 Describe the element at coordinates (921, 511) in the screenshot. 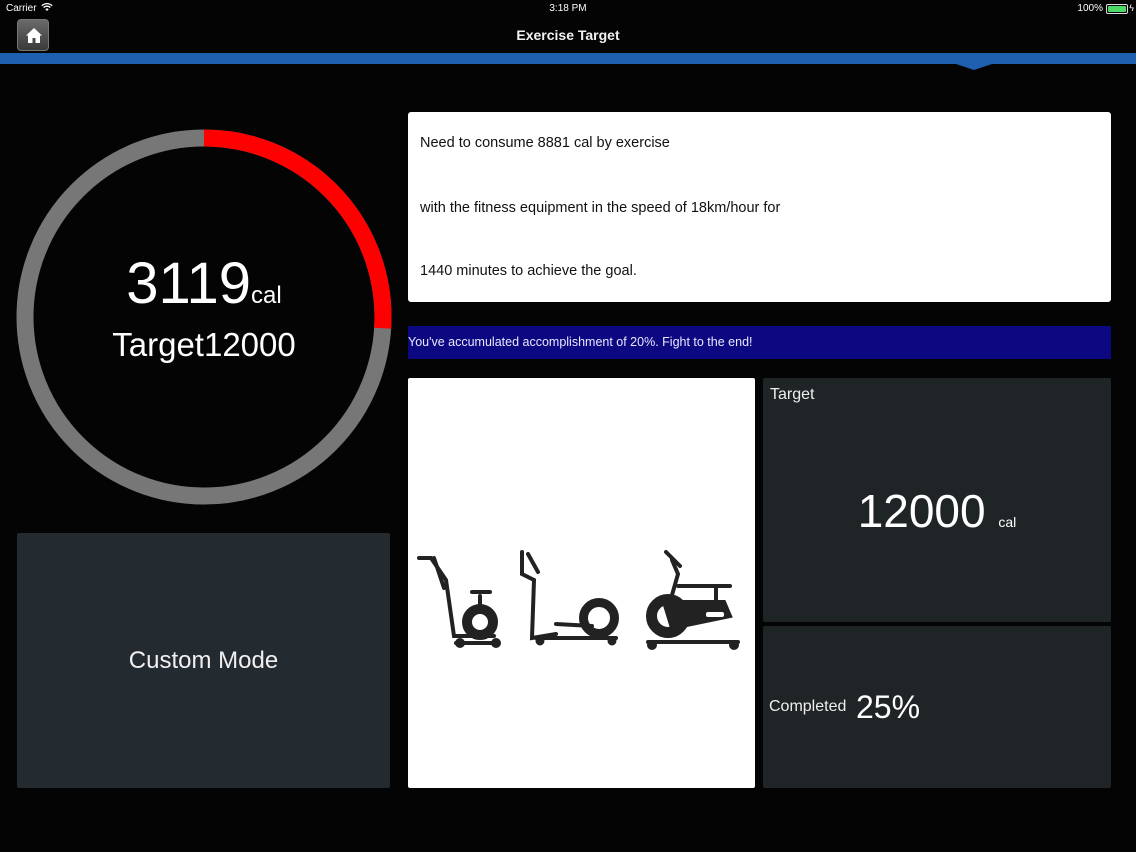

I see `target-number: 12000` at that location.